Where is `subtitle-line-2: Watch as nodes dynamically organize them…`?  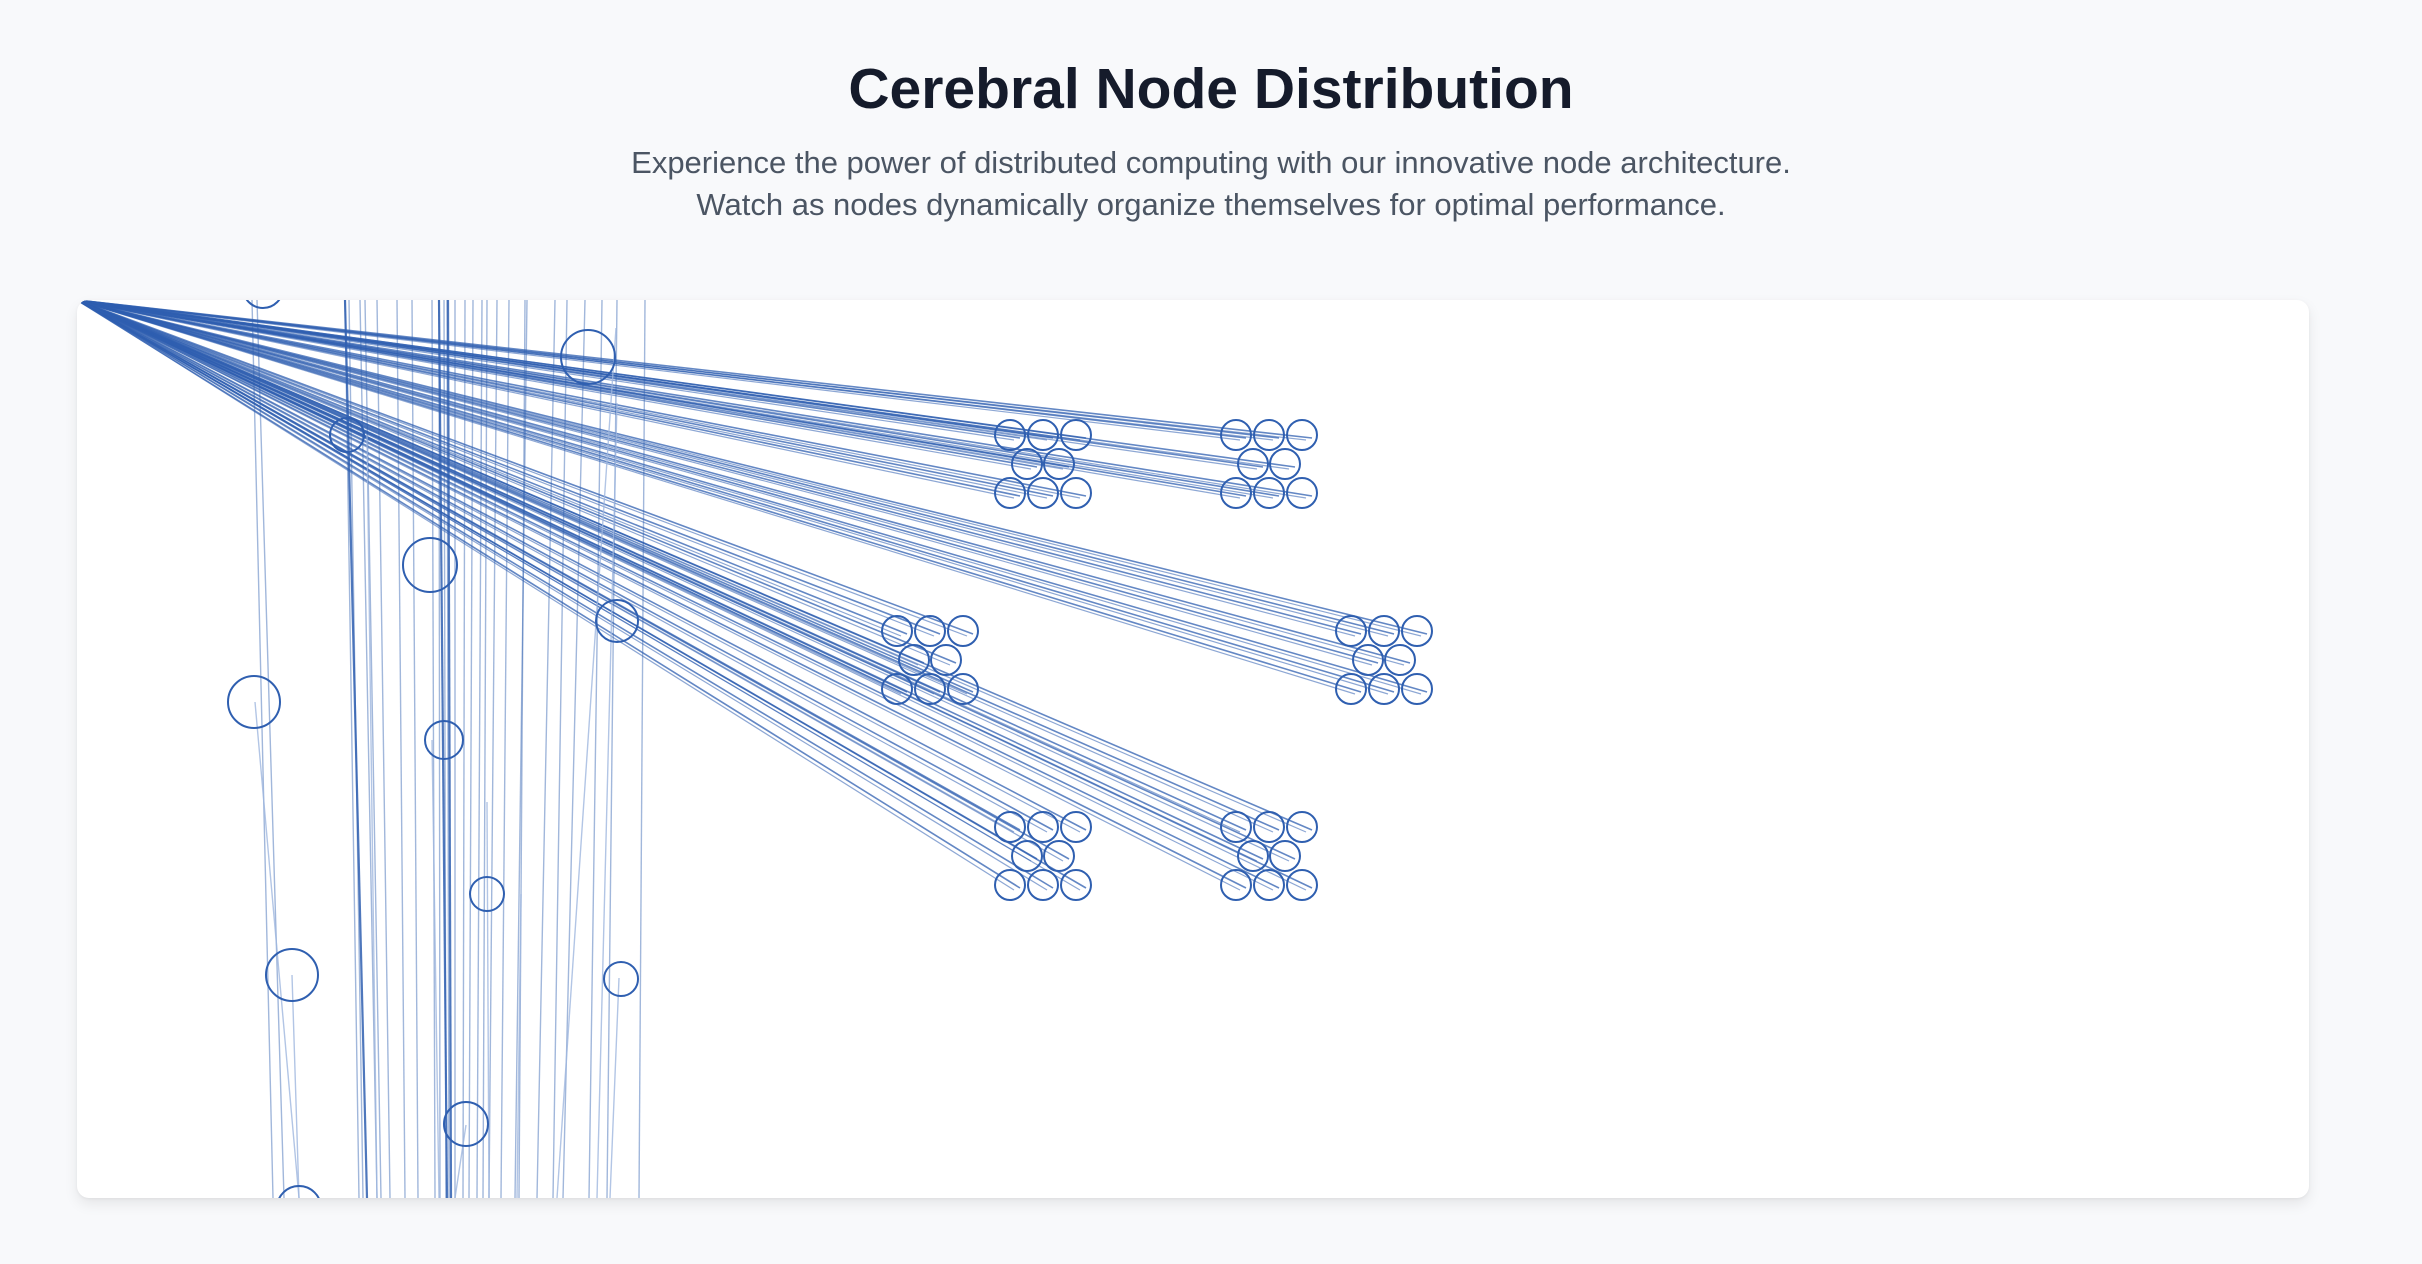
subtitle-line-2: Watch as nodes dynamically organize them… is located at coordinates (1211, 204).